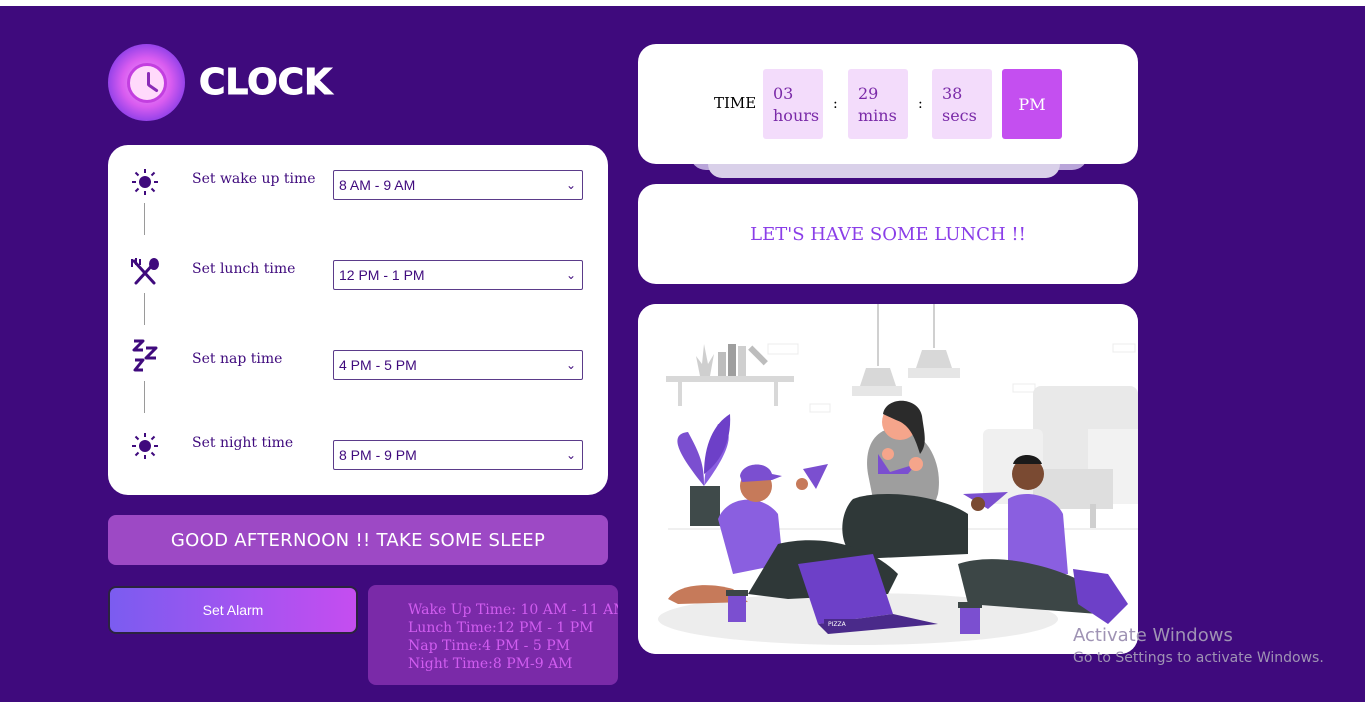 The height and width of the screenshot is (702, 1365). Describe the element at coordinates (962, 104) in the screenshot. I see `secs-box: 38 secs` at that location.